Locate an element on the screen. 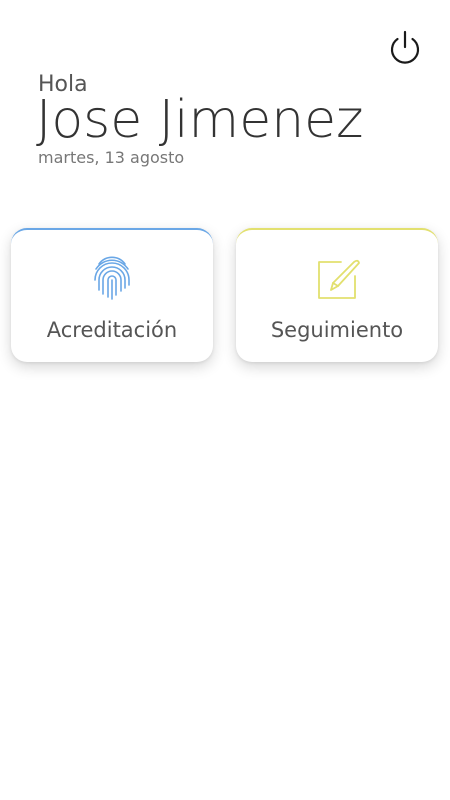 This screenshot has width=450, height=800. card-acreditacion: Acreditación is located at coordinates (112, 295).